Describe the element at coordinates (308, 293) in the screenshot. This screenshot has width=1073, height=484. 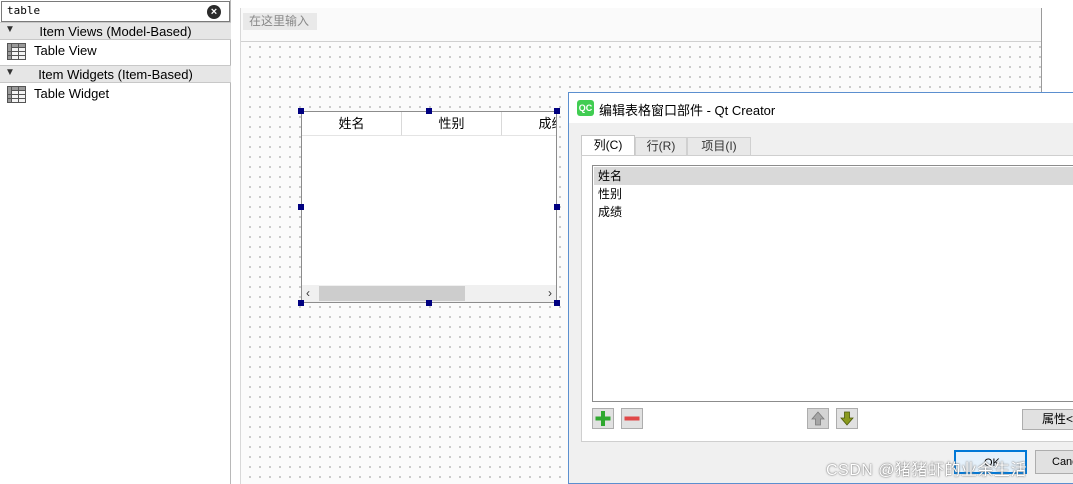
I see `scroll-left-icon: ‹` at that location.